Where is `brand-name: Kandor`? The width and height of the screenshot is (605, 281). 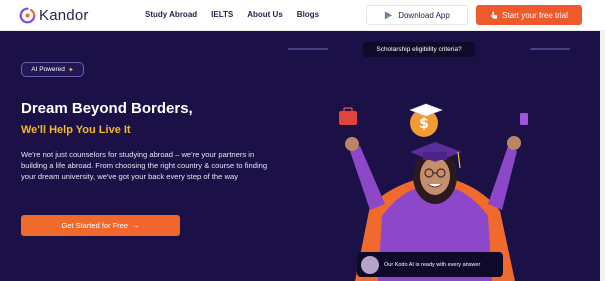 brand-name: Kandor is located at coordinates (64, 15).